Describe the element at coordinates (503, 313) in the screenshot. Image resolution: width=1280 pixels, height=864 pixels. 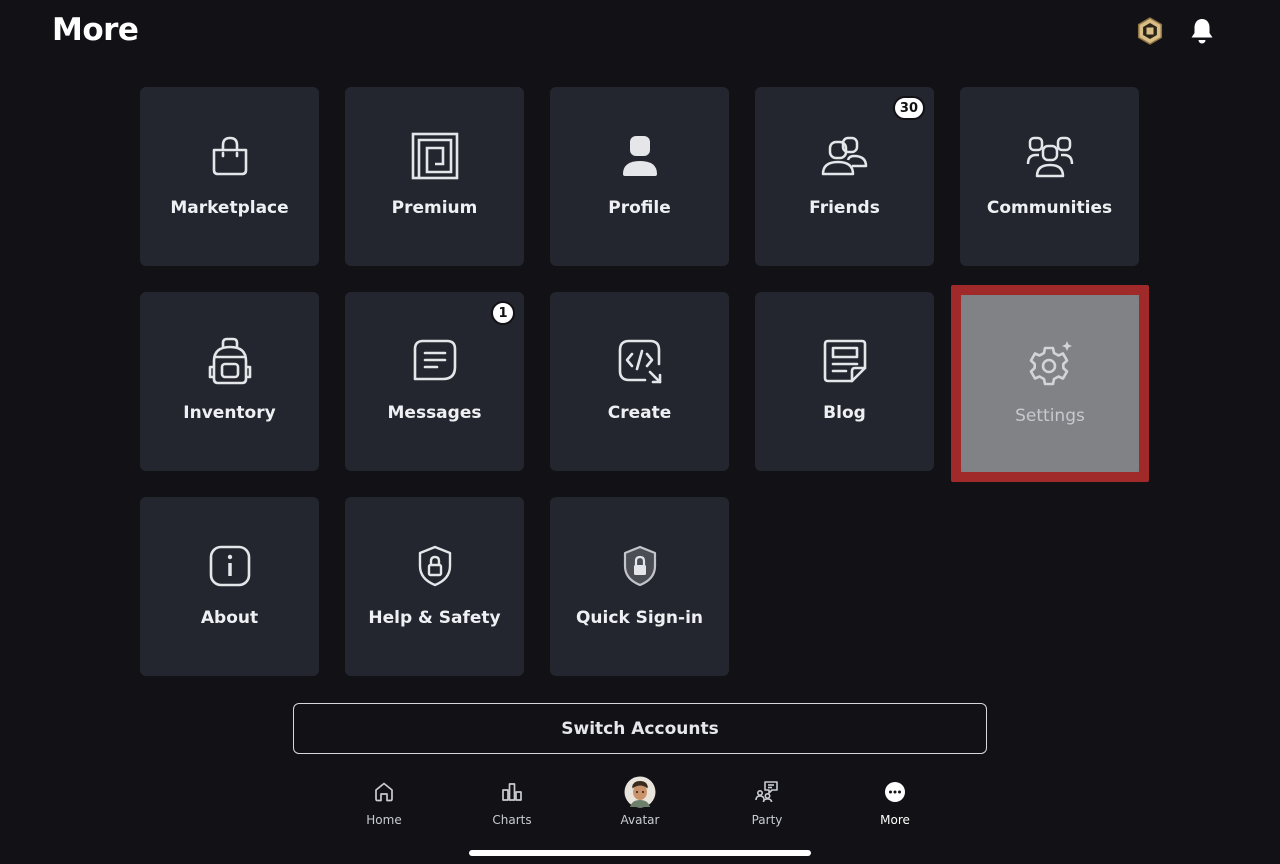
I see `notification-badge: 1` at that location.